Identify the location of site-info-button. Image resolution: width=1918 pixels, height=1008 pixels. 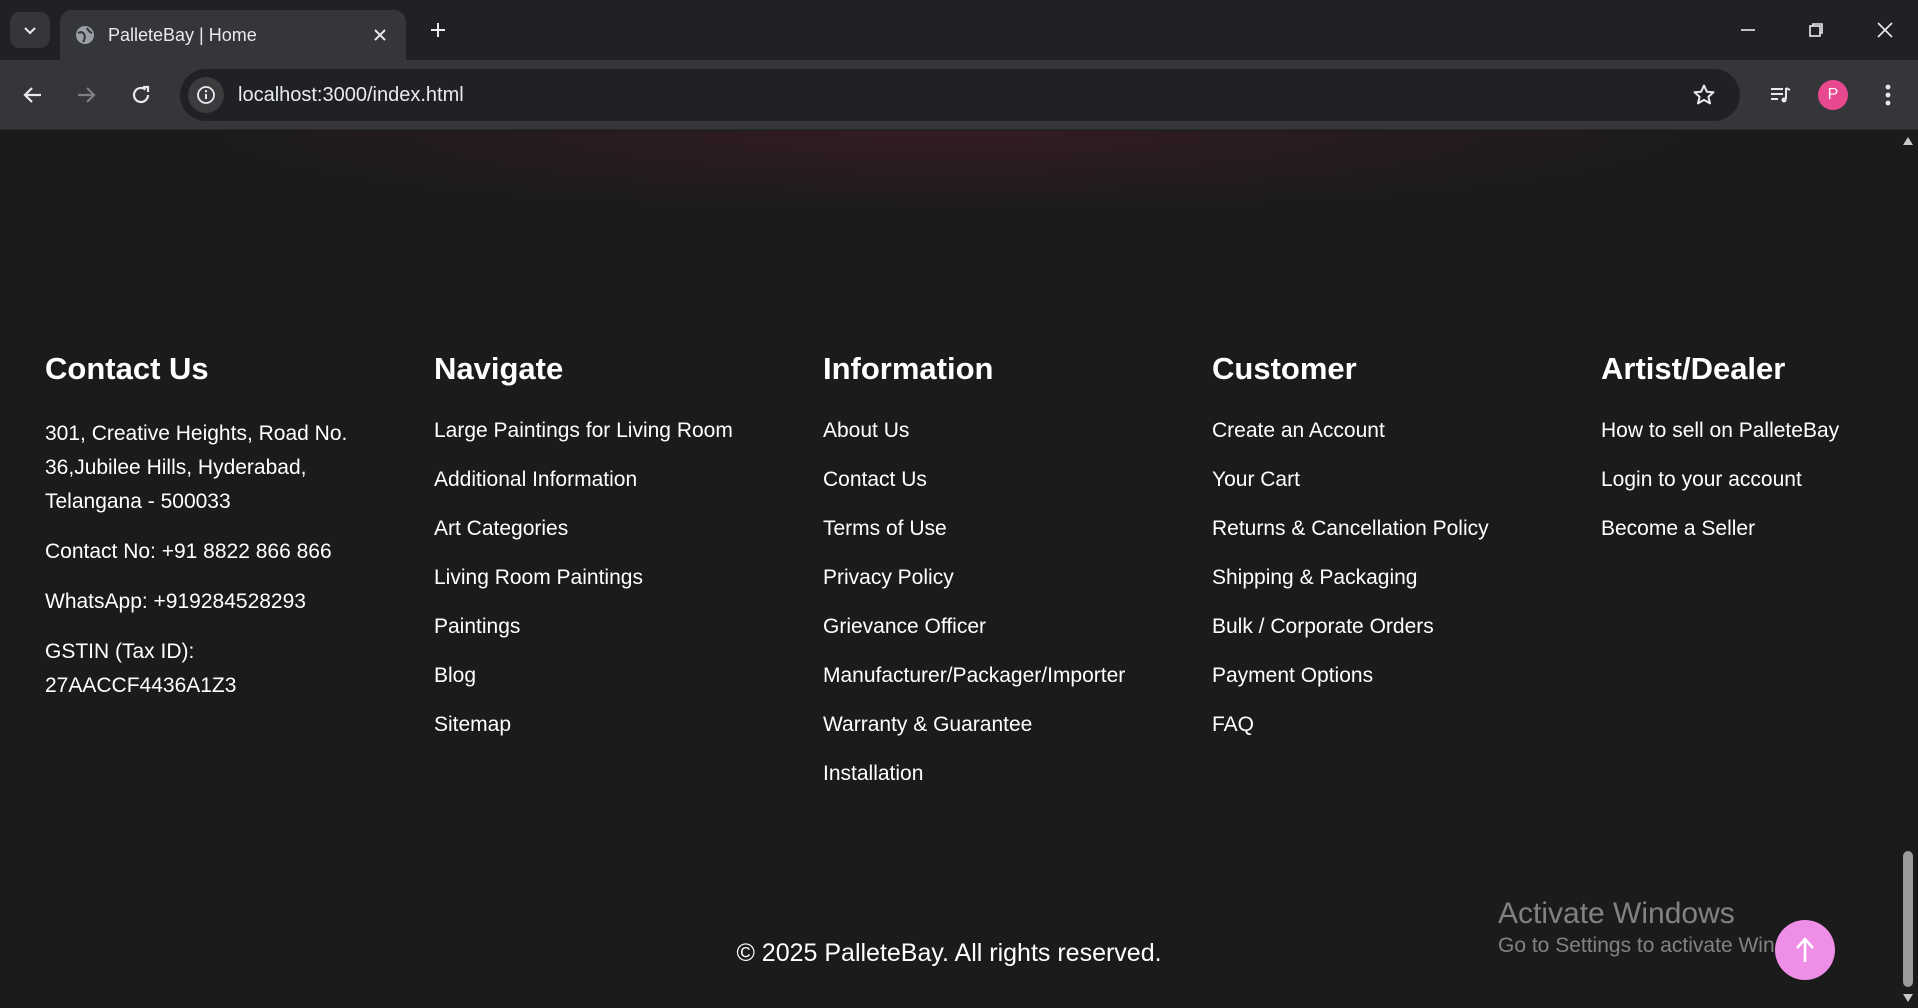
(206, 95).